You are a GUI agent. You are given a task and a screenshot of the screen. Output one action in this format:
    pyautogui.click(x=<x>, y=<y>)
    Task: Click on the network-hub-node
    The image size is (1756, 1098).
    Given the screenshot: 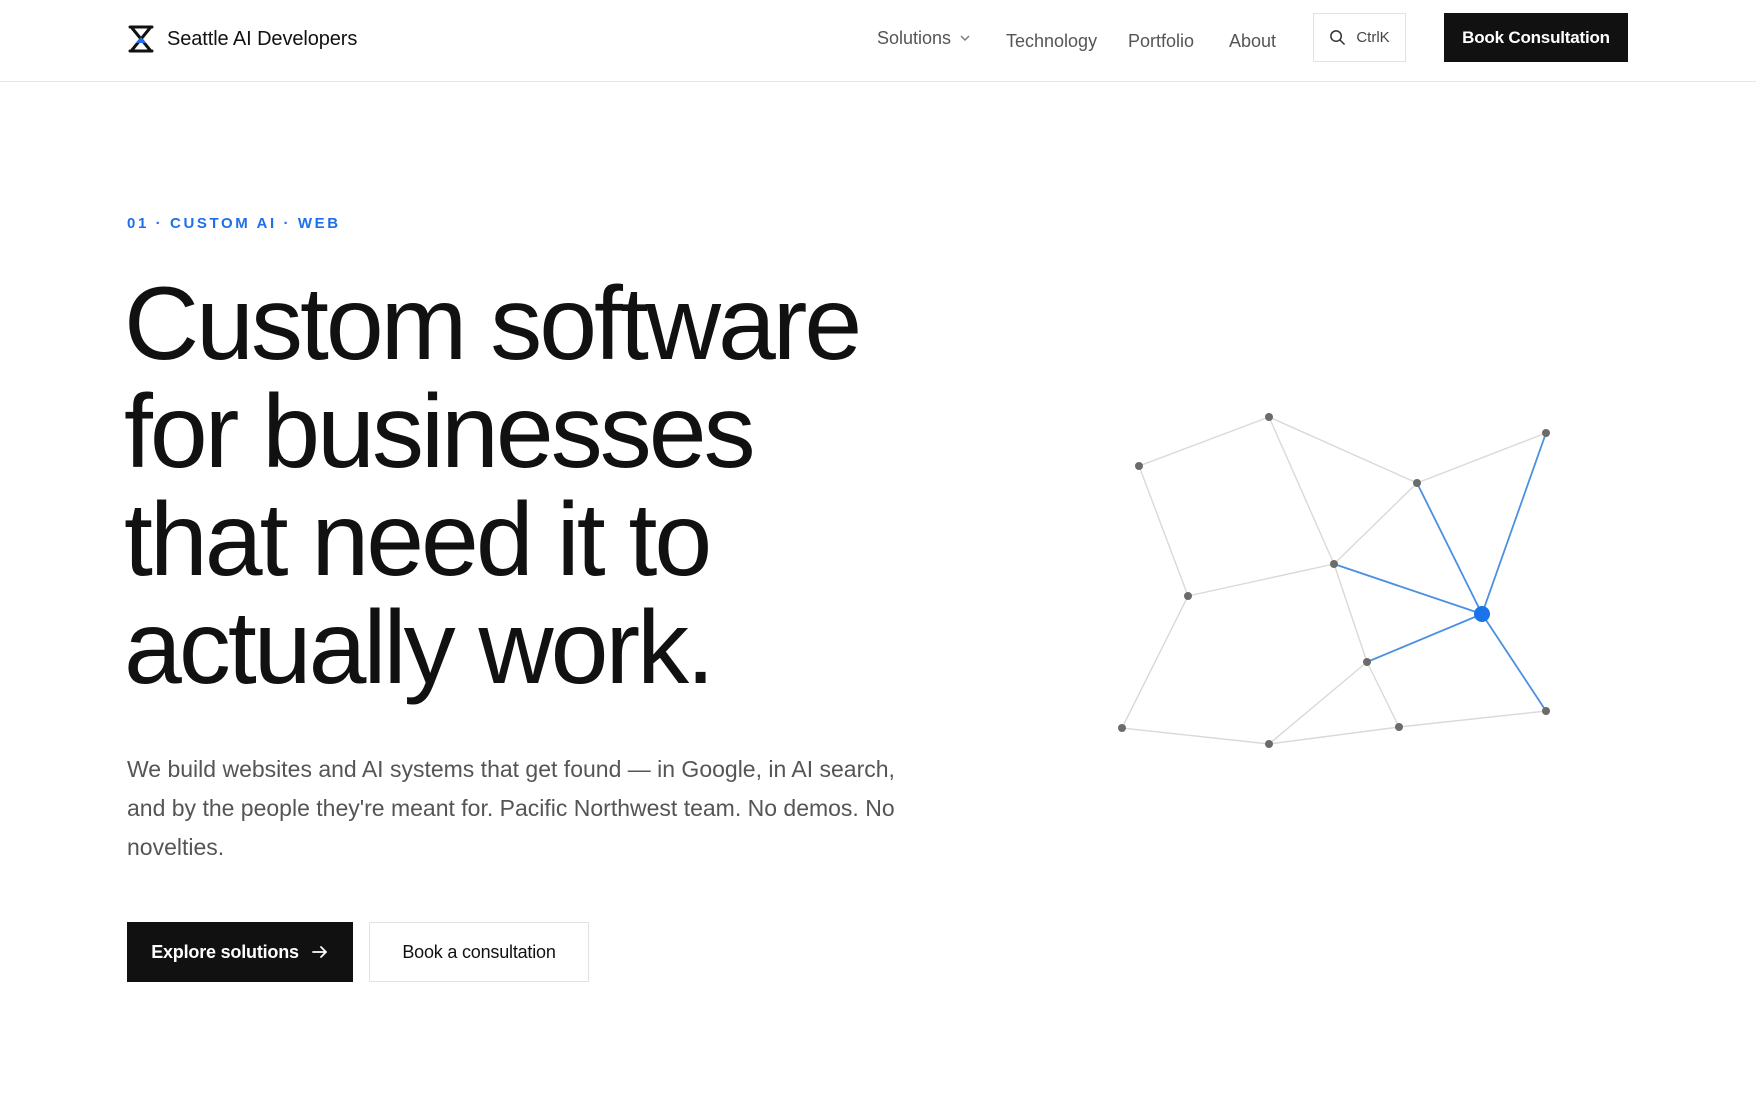 What is the action you would take?
    pyautogui.click(x=1482, y=614)
    